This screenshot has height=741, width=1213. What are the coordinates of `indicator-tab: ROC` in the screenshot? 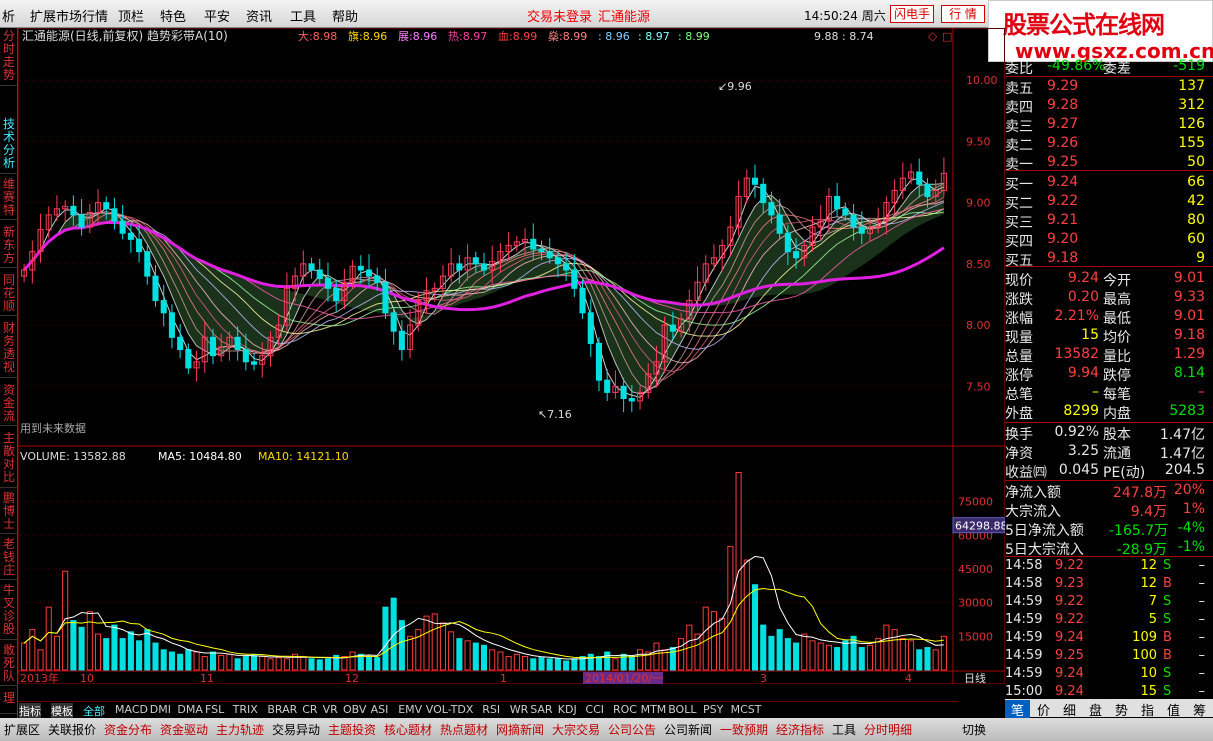 It's located at (625, 709).